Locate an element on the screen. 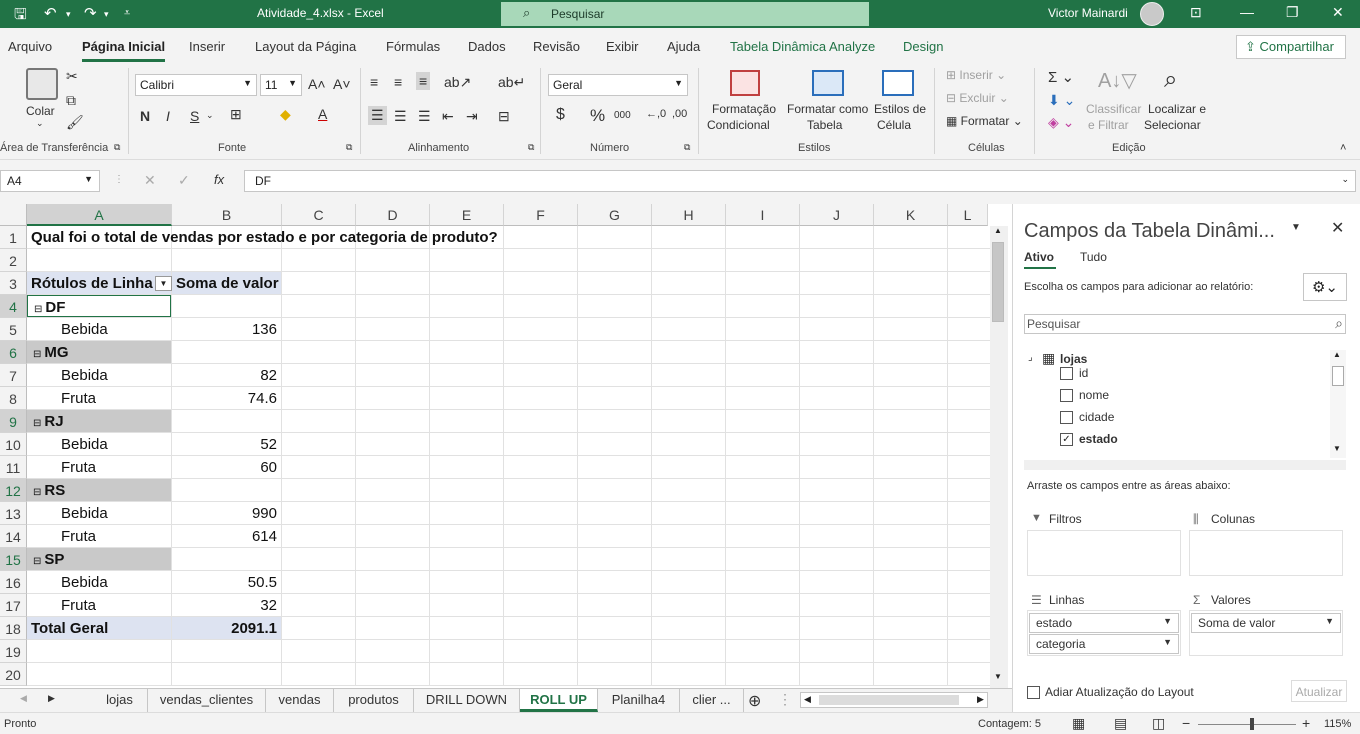 The width and height of the screenshot is (1360, 734). field-checkbox-id is located at coordinates (1066, 373).